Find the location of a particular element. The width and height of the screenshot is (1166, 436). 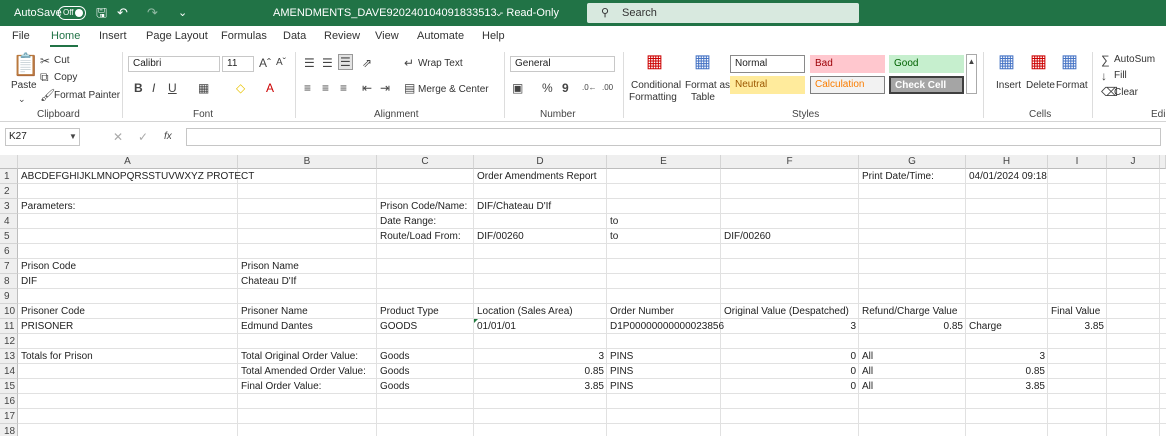

cell-f14: 0 is located at coordinates (790, 371).